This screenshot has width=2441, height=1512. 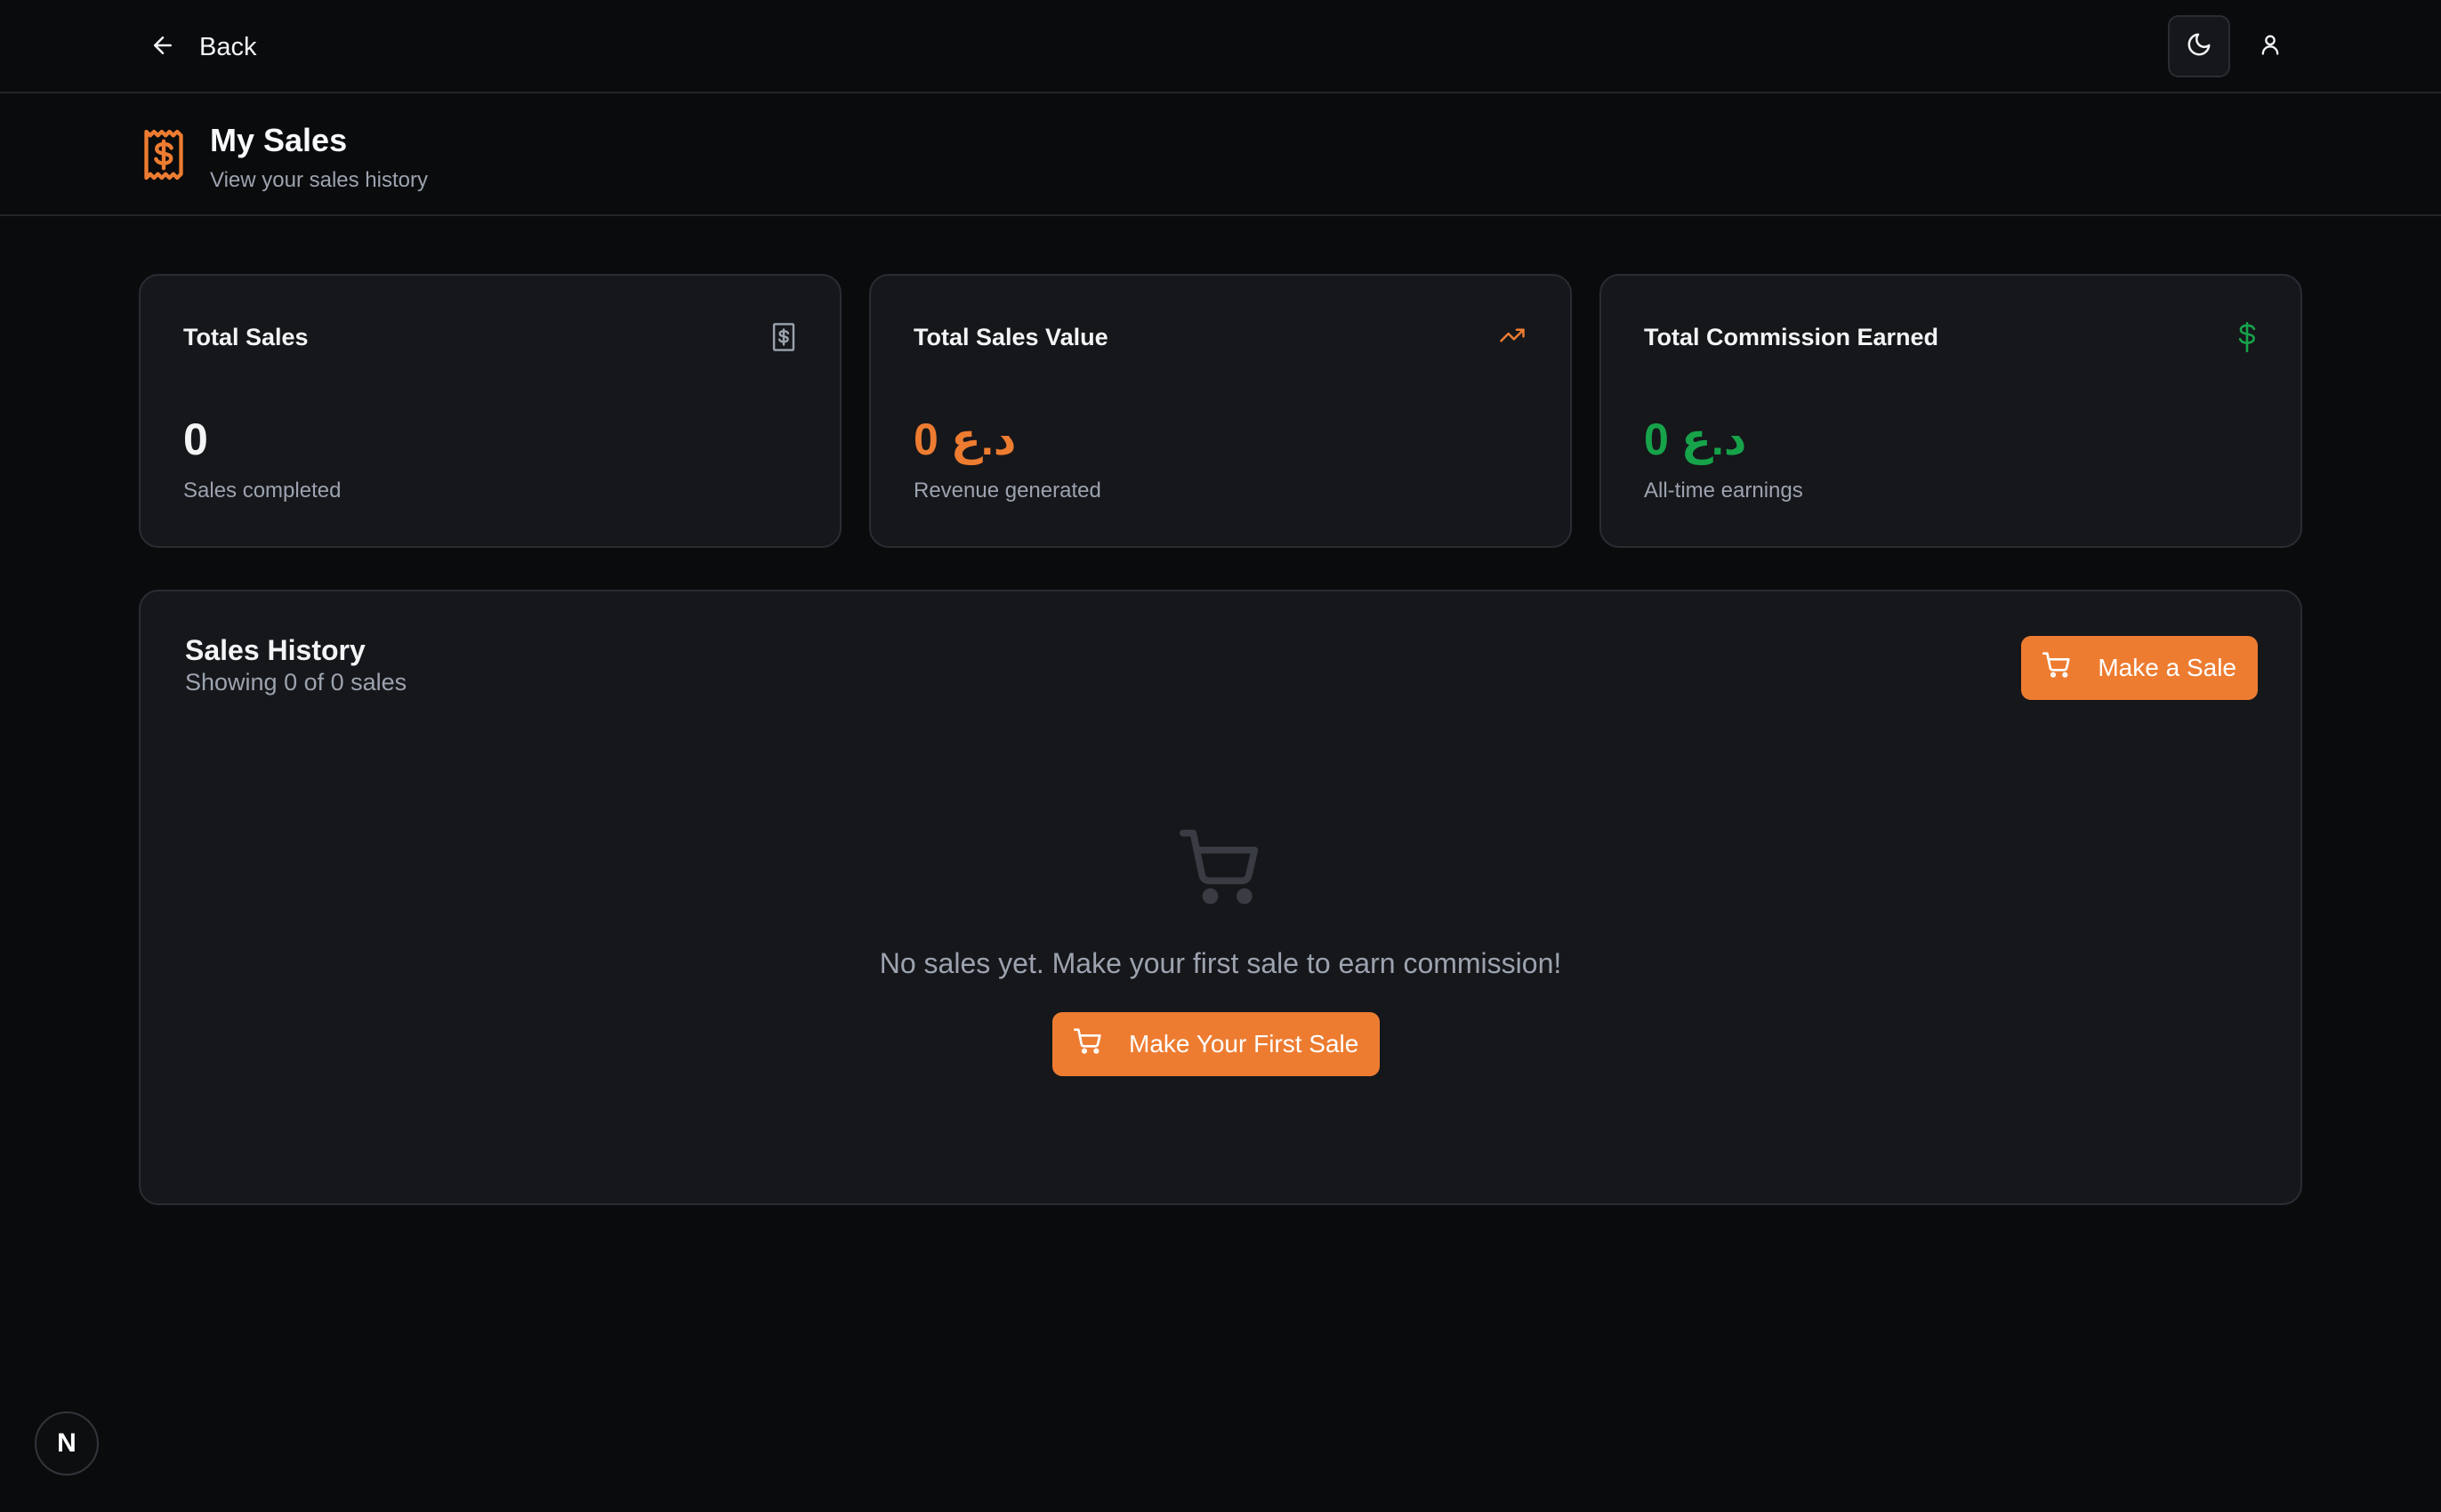 What do you see at coordinates (275, 650) in the screenshot?
I see `sales-history-title: Sales History` at bounding box center [275, 650].